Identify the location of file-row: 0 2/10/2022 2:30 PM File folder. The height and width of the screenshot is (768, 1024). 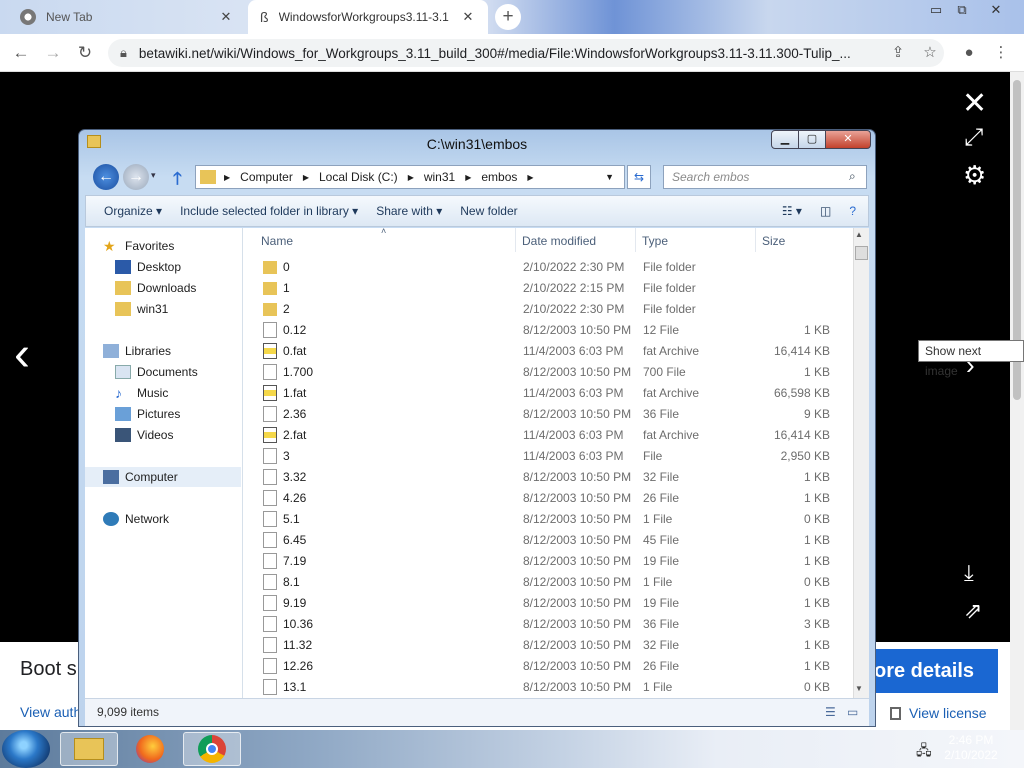
(548, 267).